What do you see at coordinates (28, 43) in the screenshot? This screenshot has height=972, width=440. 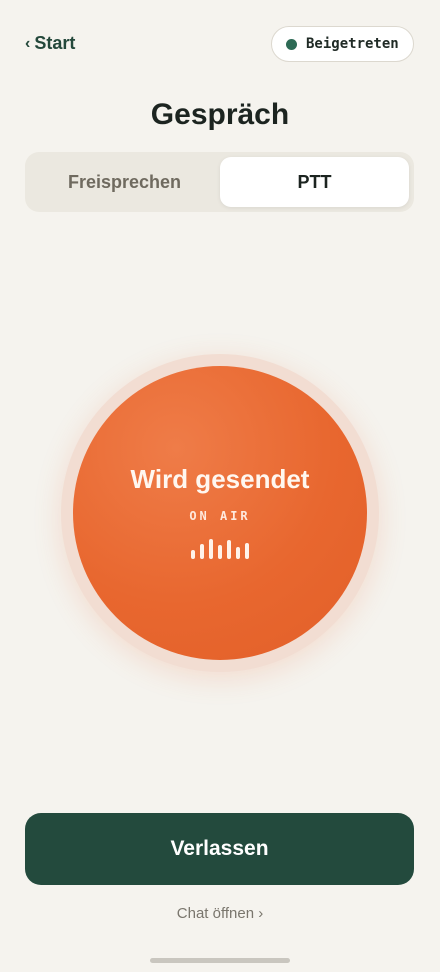 I see `chevron-left-icon: ‹` at bounding box center [28, 43].